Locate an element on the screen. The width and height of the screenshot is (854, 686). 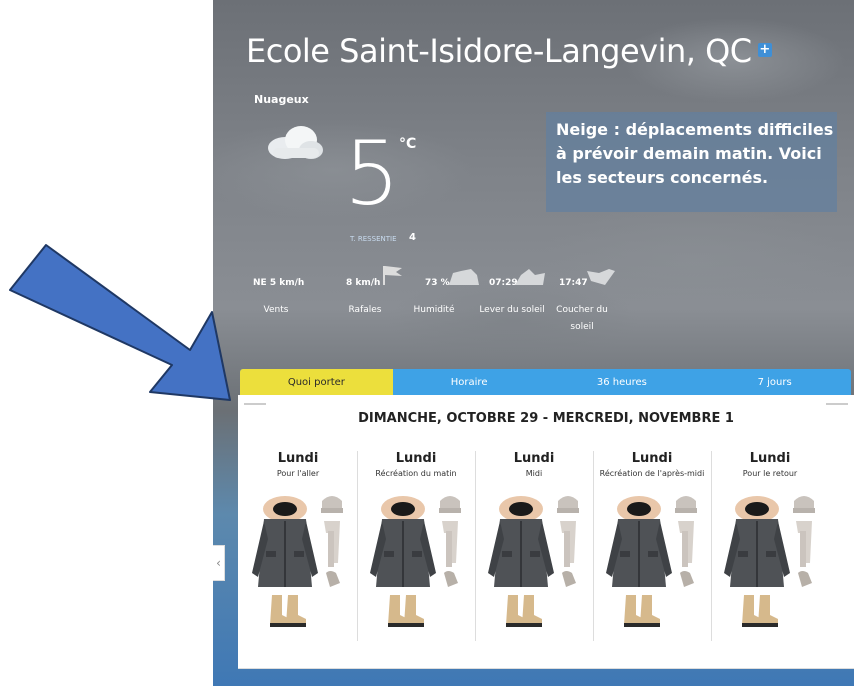
sunrise-value: 07:29 is located at coordinates (503, 283).